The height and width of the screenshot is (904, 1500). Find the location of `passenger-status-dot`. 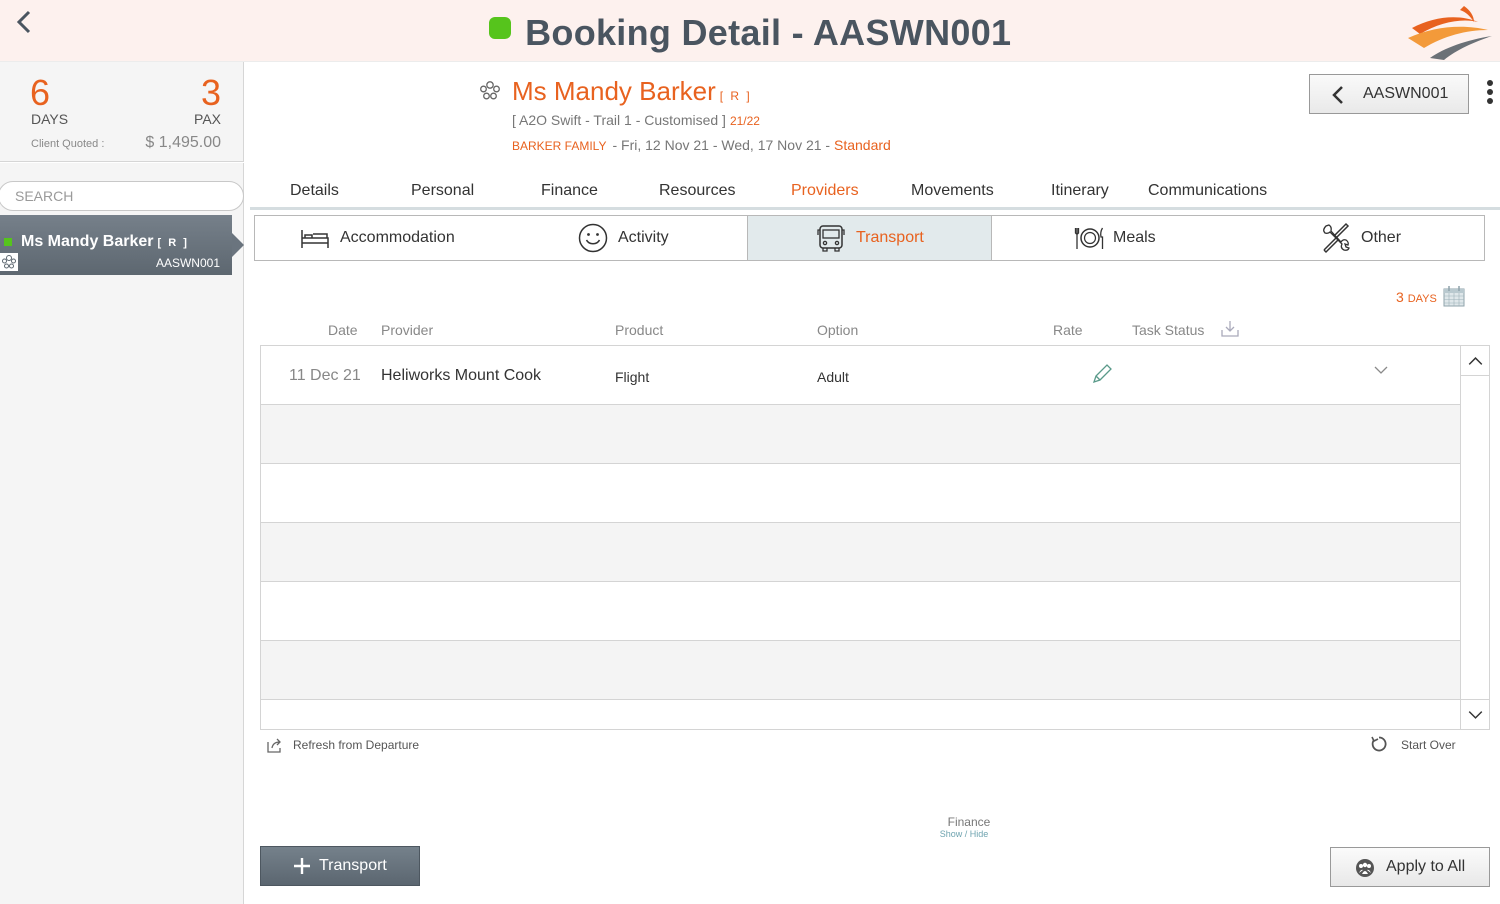

passenger-status-dot is located at coordinates (8, 242).